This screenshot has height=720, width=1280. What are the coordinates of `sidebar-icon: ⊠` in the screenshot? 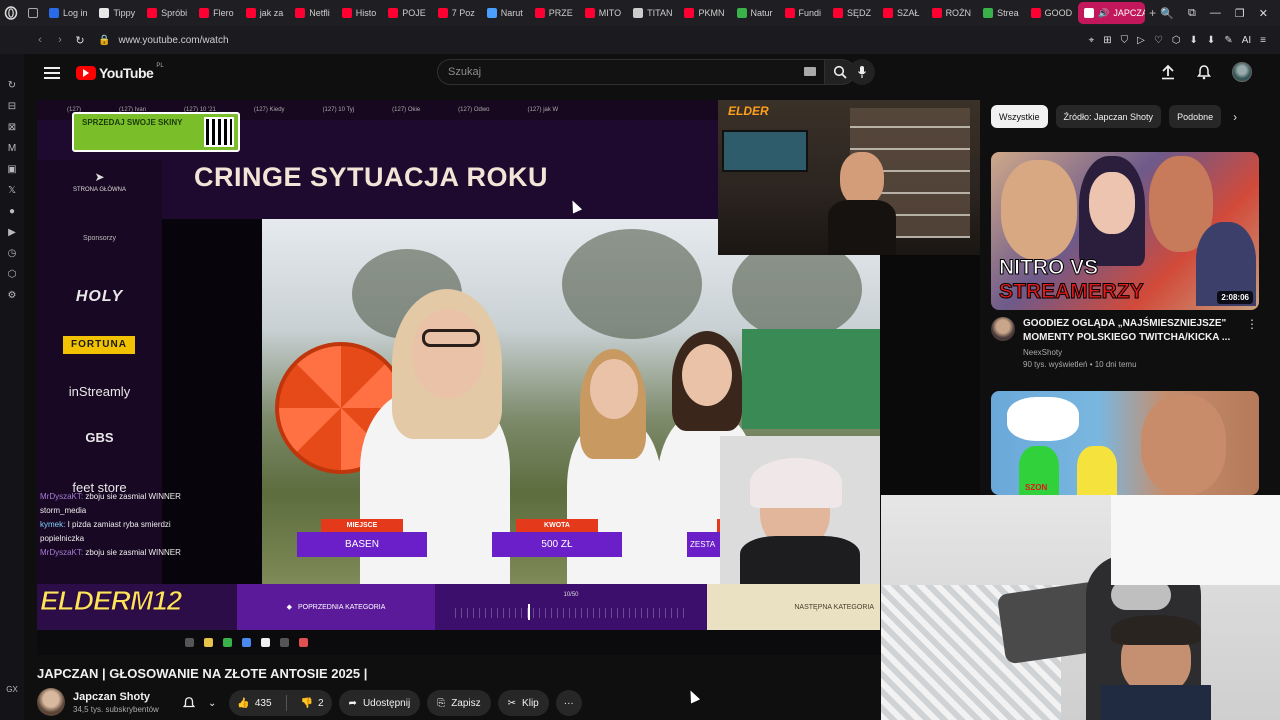 It's located at (12, 127).